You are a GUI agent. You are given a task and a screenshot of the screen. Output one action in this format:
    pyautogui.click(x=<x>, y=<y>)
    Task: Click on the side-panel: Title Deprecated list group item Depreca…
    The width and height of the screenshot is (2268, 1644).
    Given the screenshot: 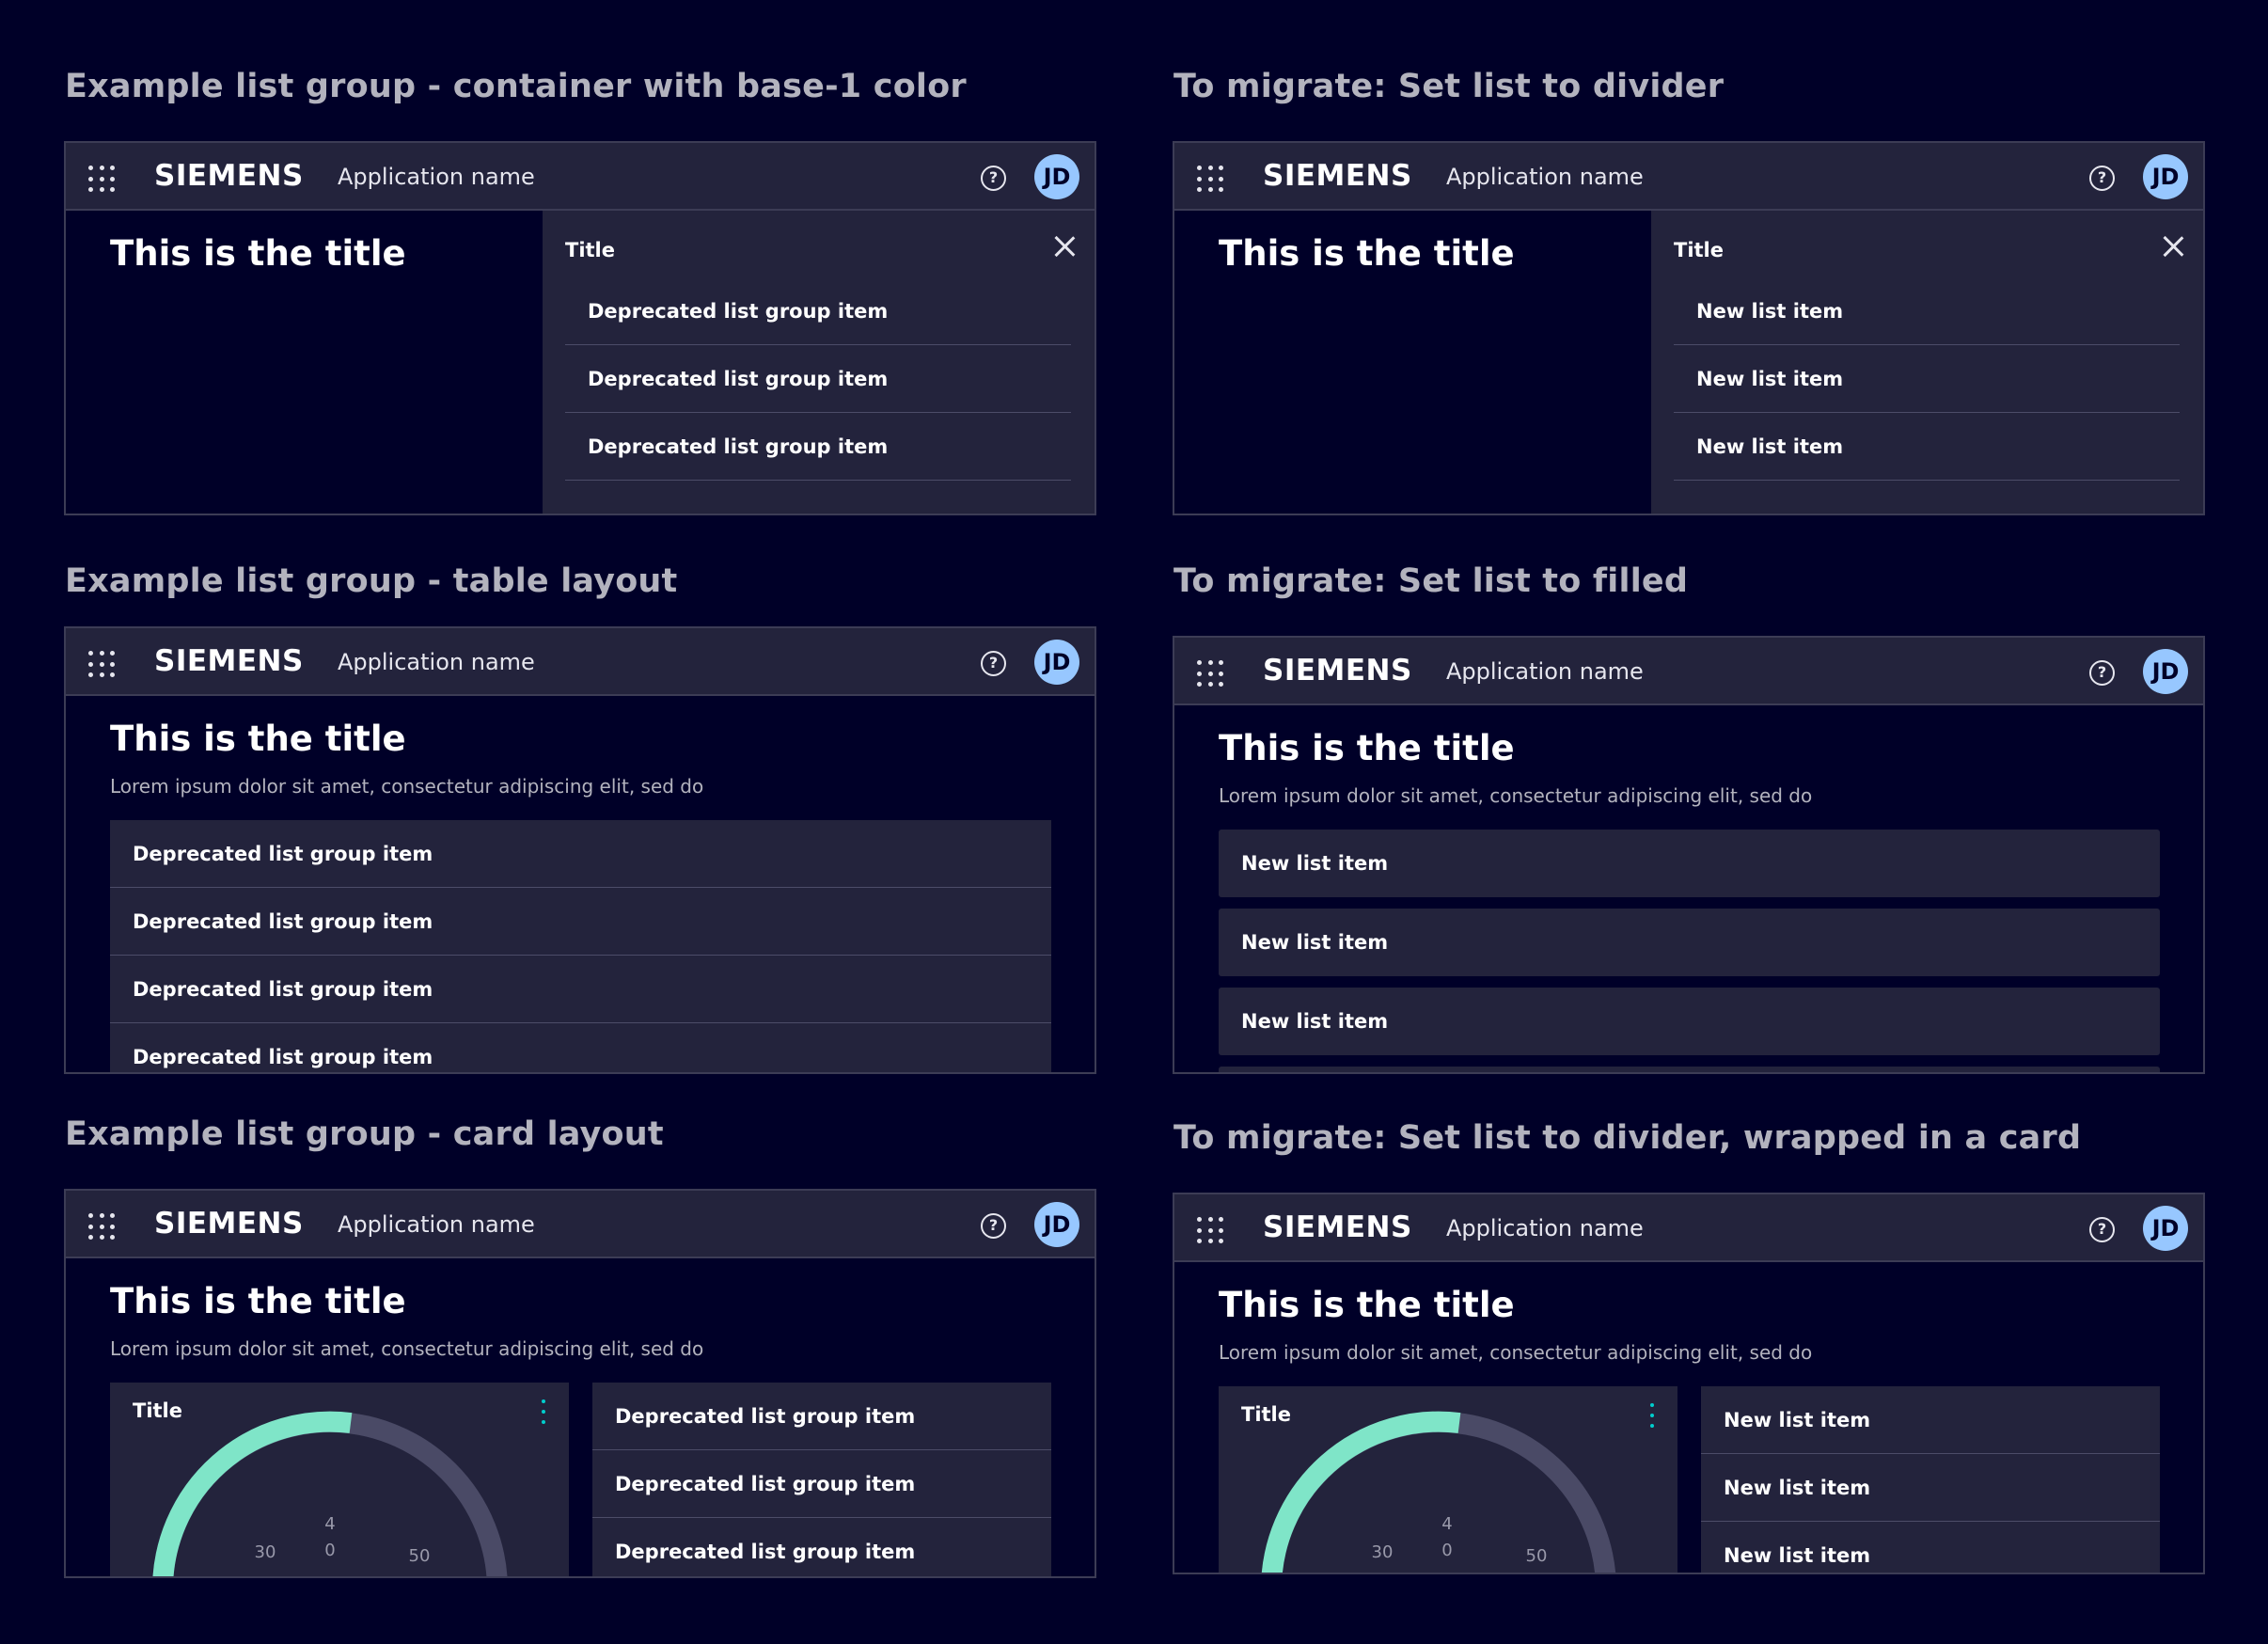 What is the action you would take?
    pyautogui.click(x=819, y=362)
    